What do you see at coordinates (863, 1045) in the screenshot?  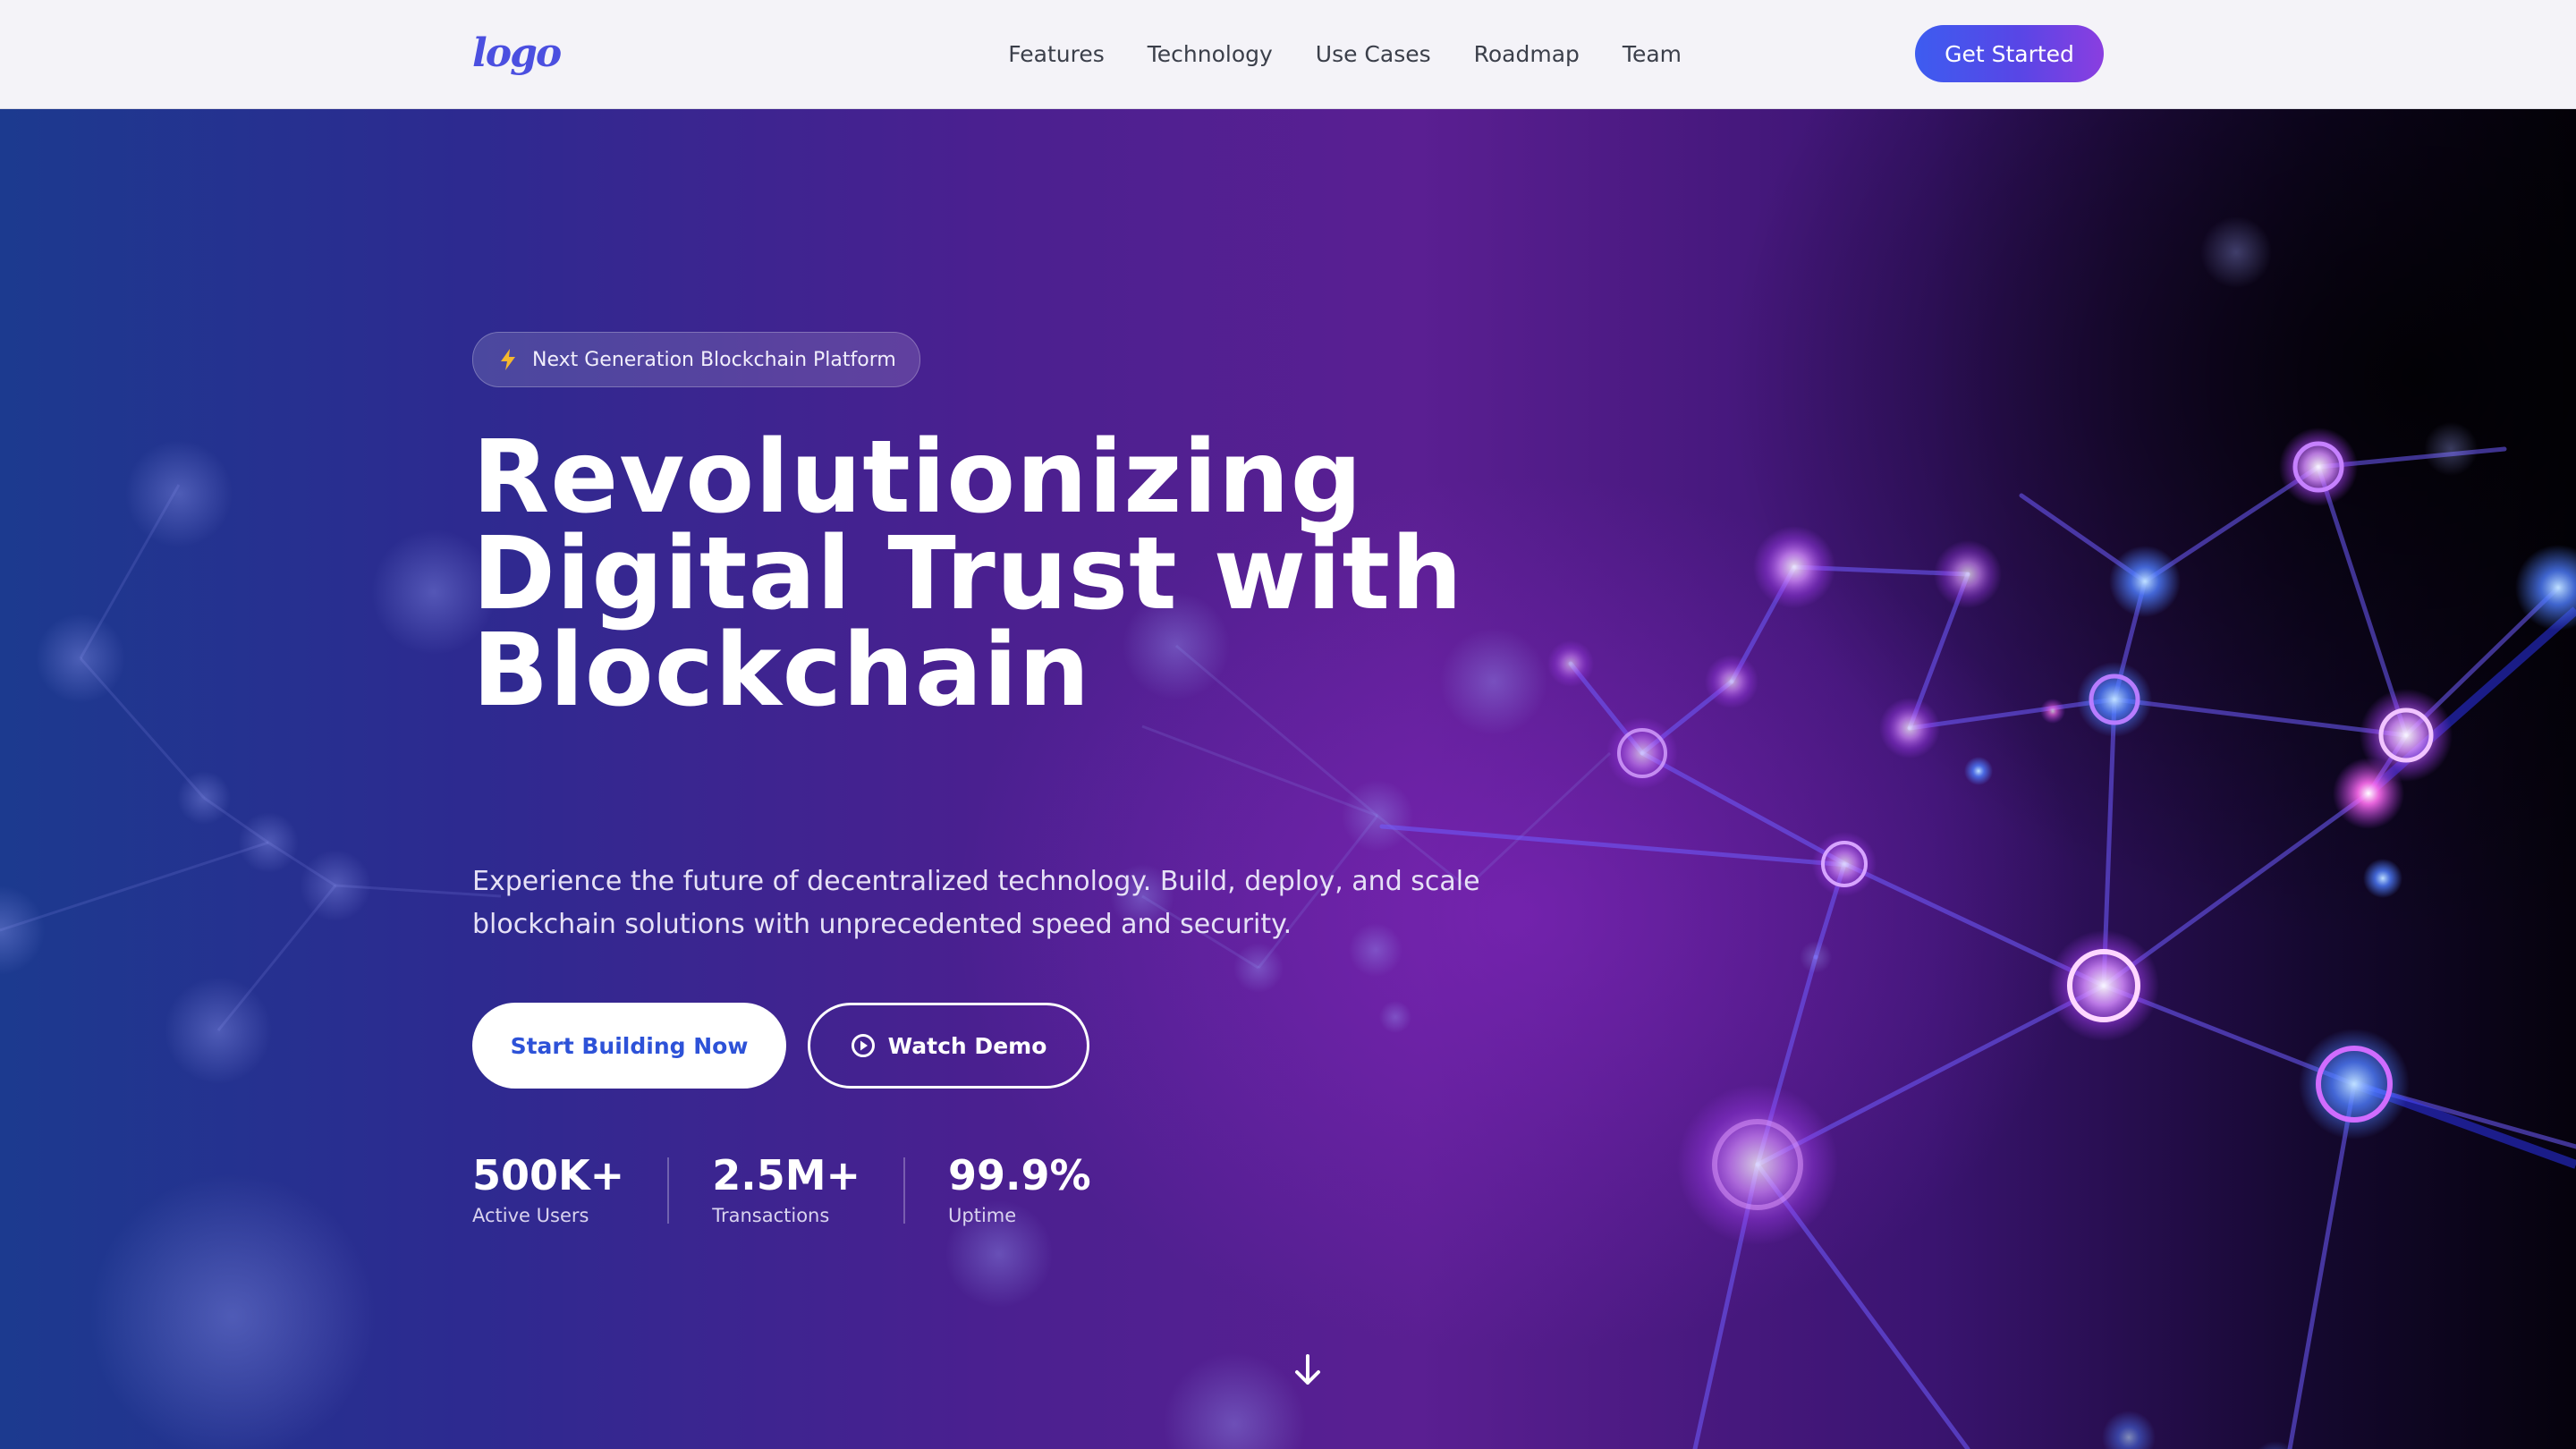 I see `play-circle-icon` at bounding box center [863, 1045].